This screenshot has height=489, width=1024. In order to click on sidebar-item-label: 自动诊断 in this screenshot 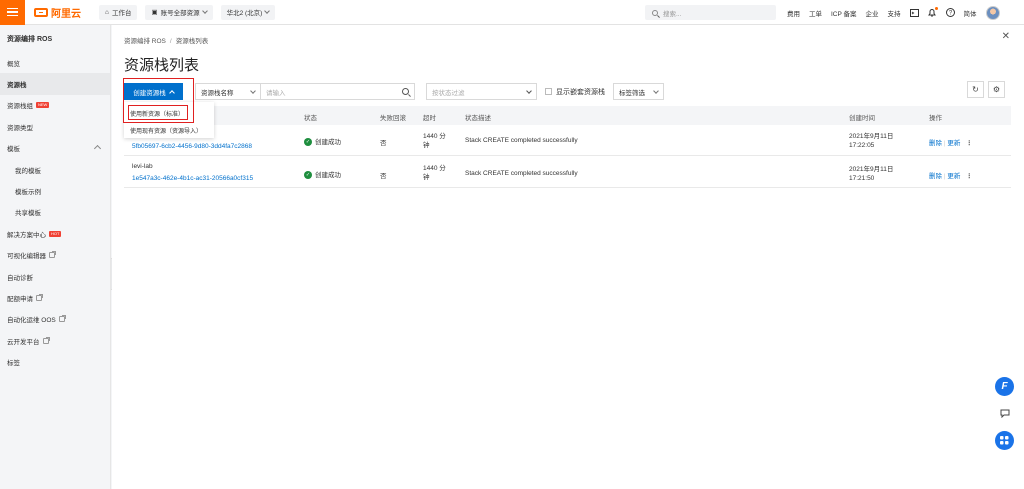, I will do `click(20, 278)`.